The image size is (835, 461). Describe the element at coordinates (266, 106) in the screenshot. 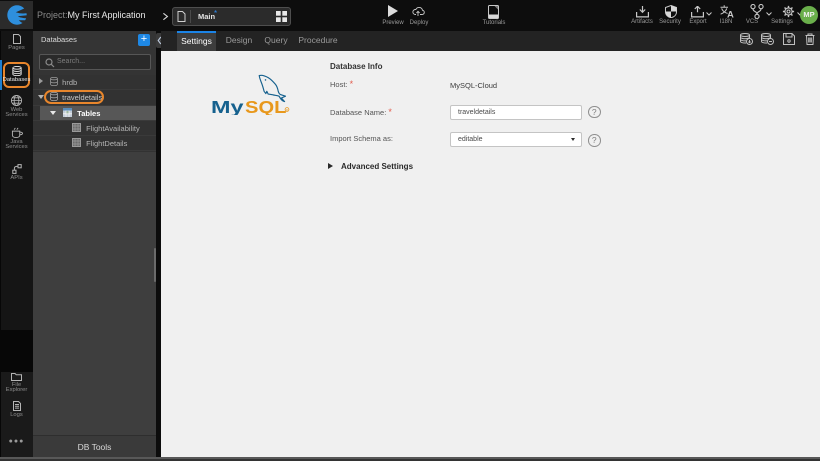

I see `svg-text: SQL` at that location.